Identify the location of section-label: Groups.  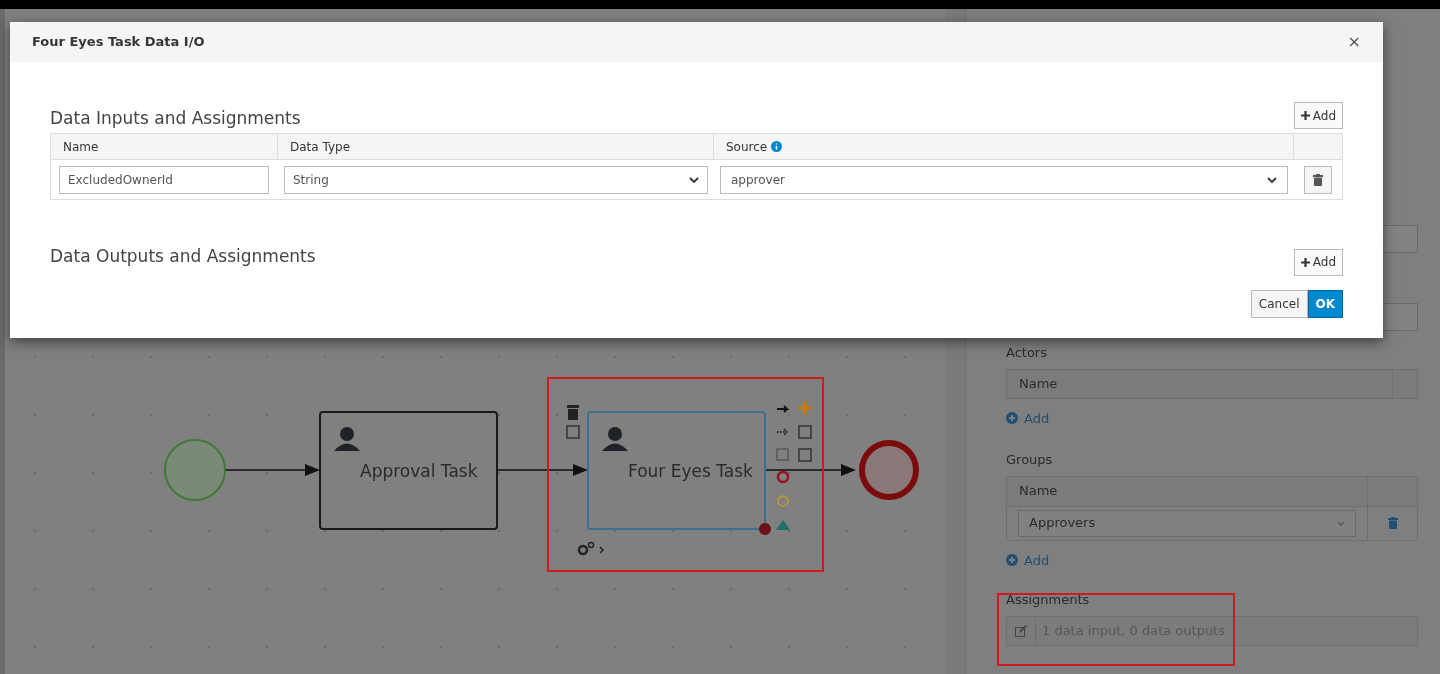
(1030, 460).